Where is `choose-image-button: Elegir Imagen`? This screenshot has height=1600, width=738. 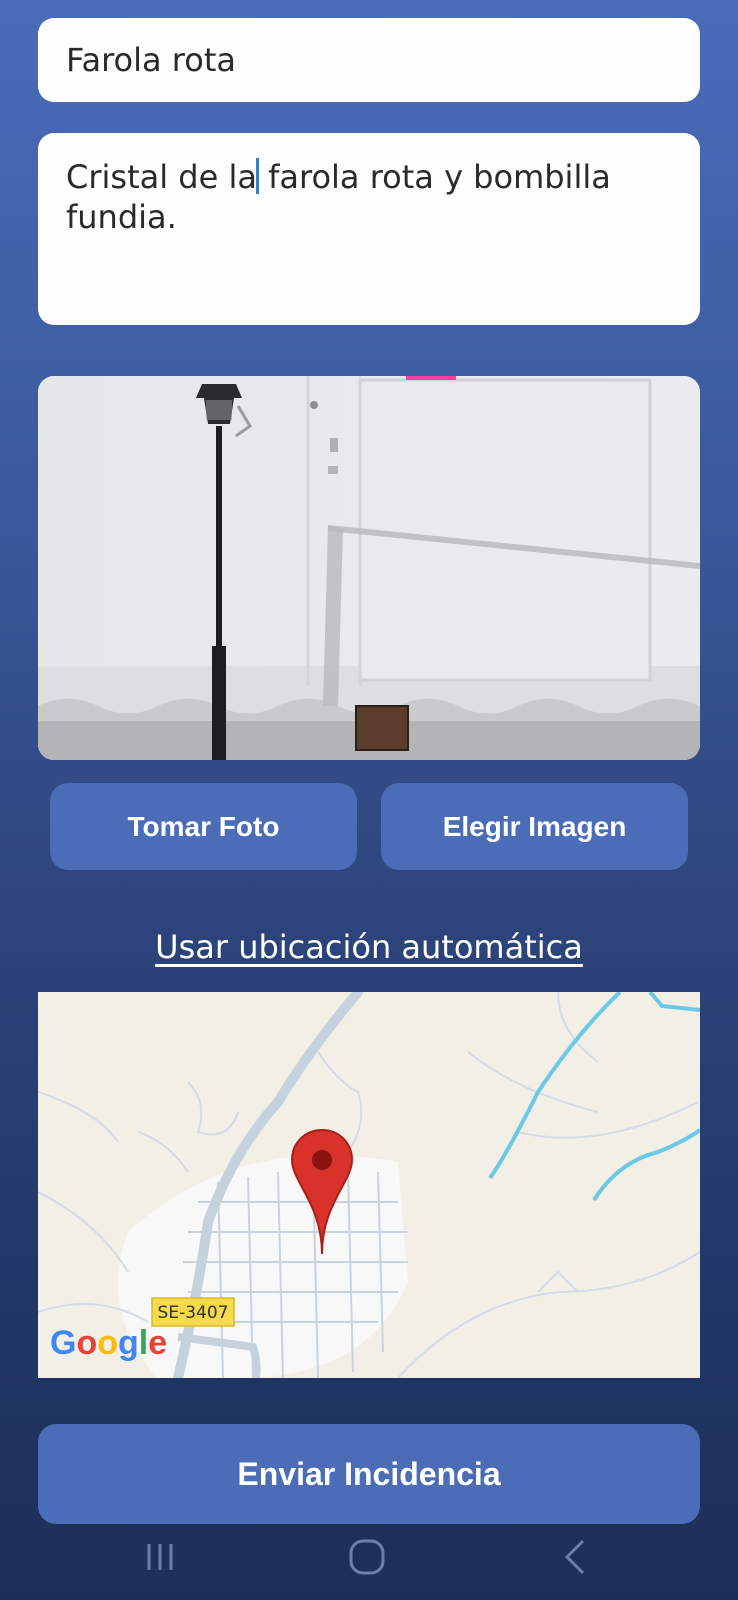
choose-image-button: Elegir Imagen is located at coordinates (534, 826).